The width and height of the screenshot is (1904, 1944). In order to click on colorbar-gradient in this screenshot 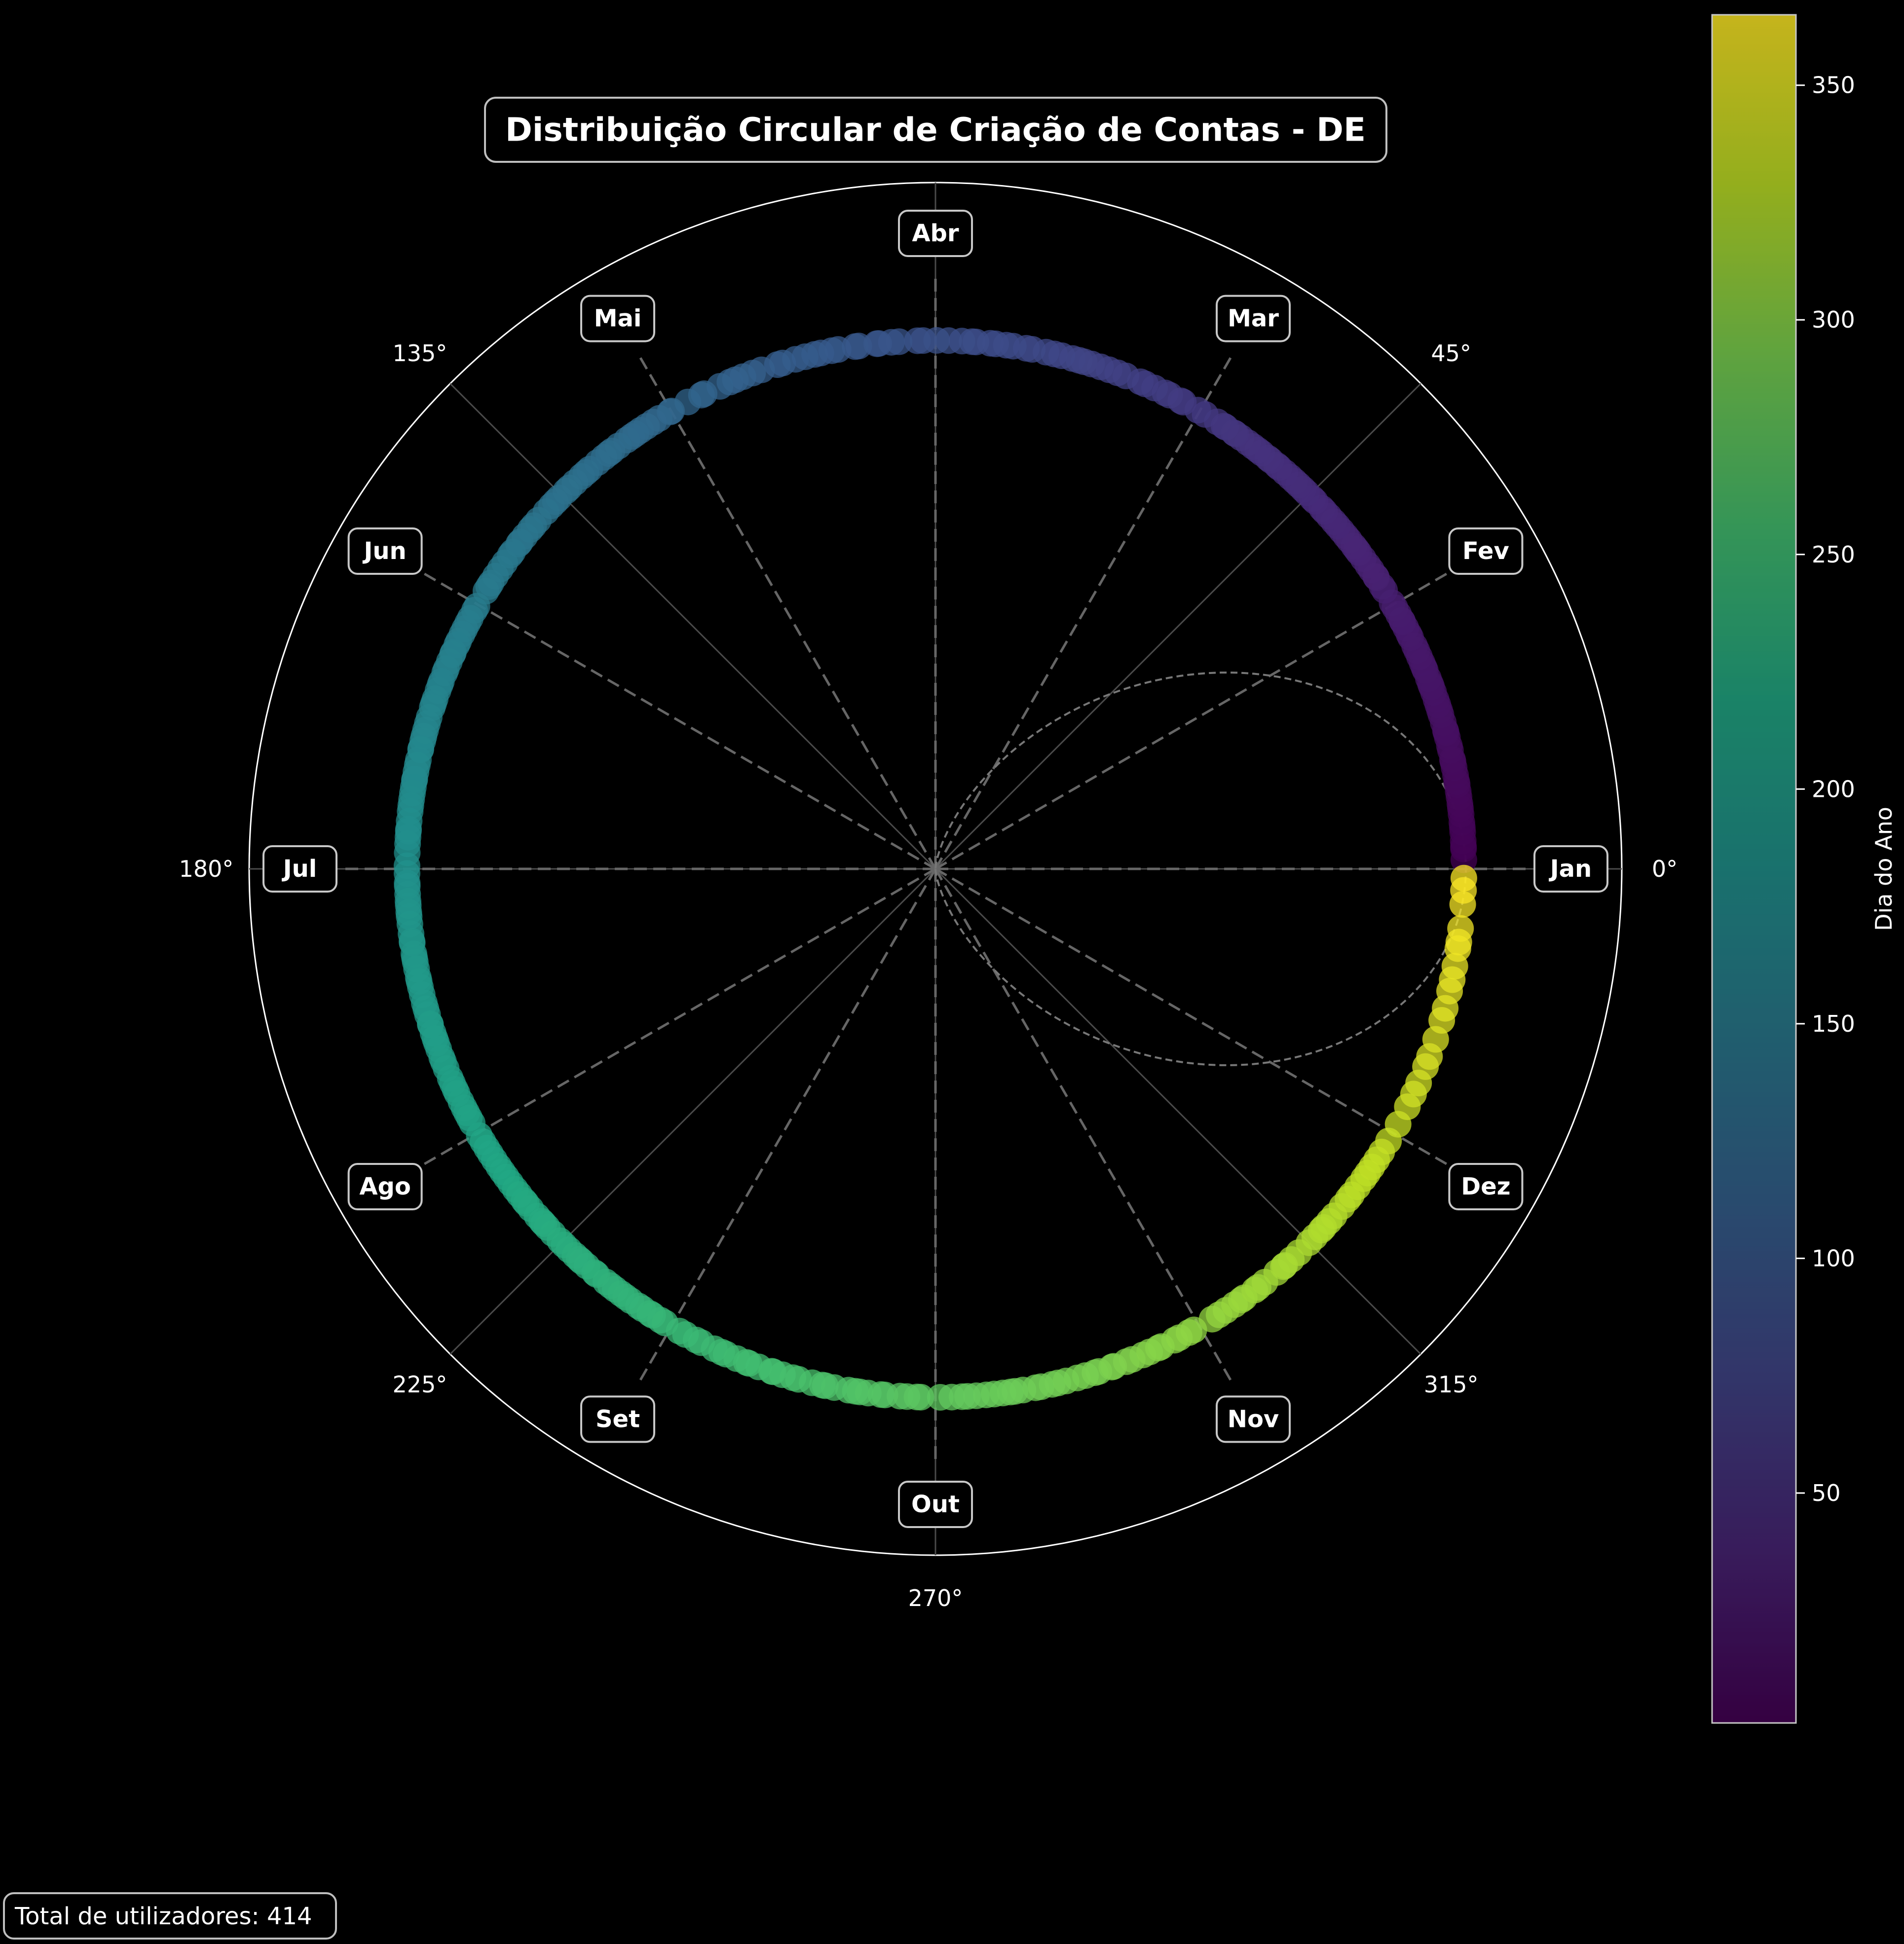, I will do `click(1754, 869)`.